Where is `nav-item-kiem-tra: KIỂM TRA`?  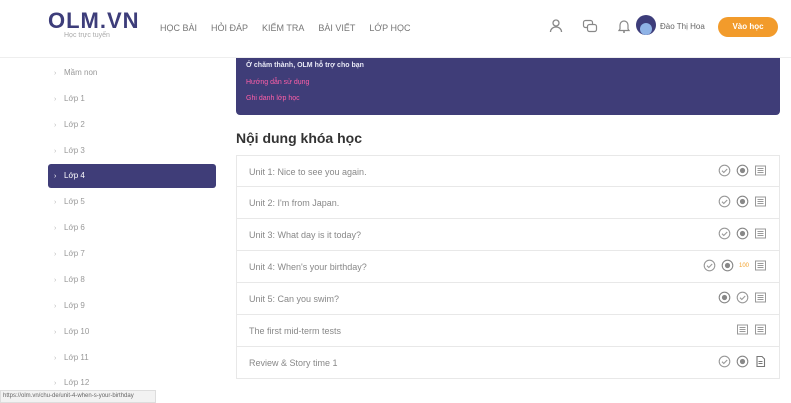
nav-item-kiem-tra: KIỂM TRA is located at coordinates (283, 28).